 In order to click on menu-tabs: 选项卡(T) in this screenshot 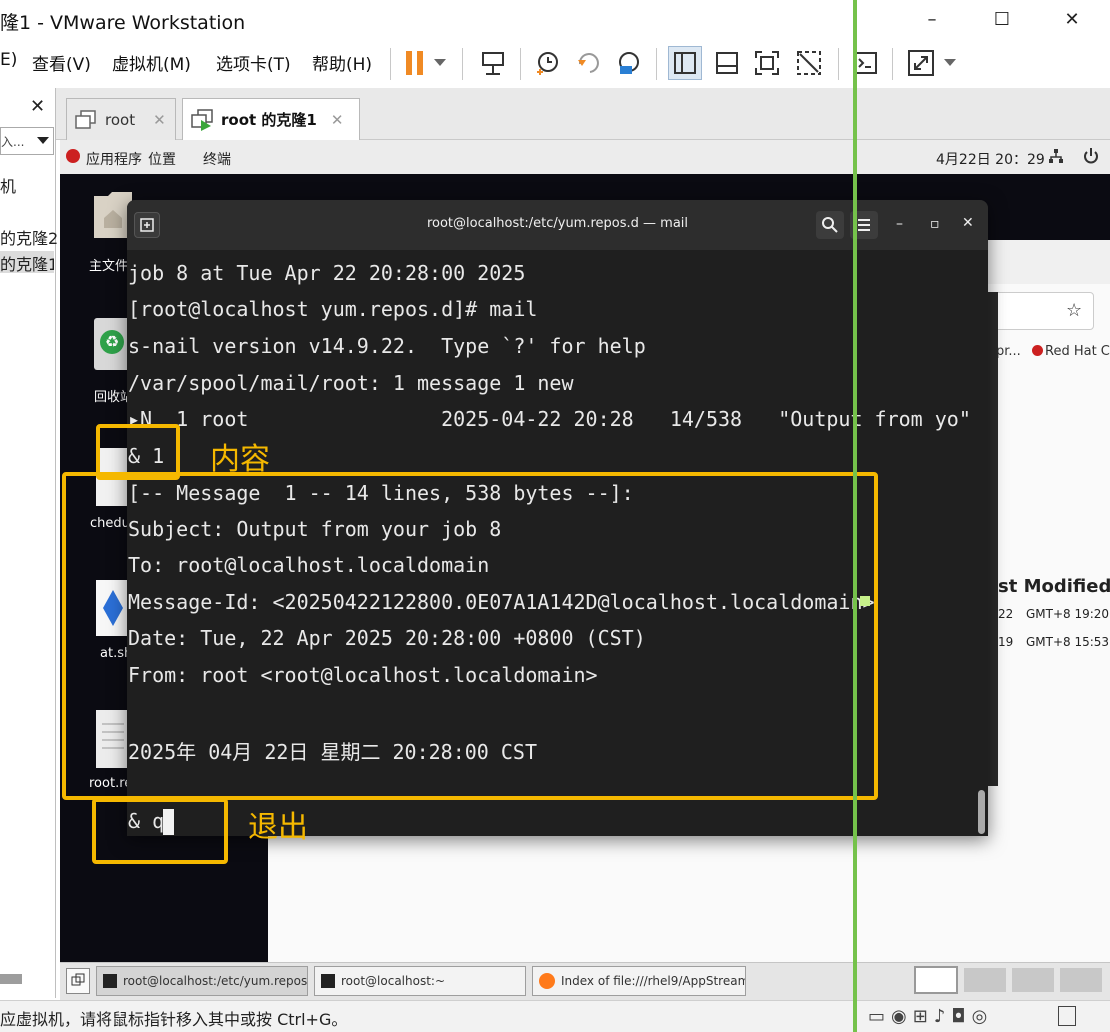, I will do `click(253, 62)`.